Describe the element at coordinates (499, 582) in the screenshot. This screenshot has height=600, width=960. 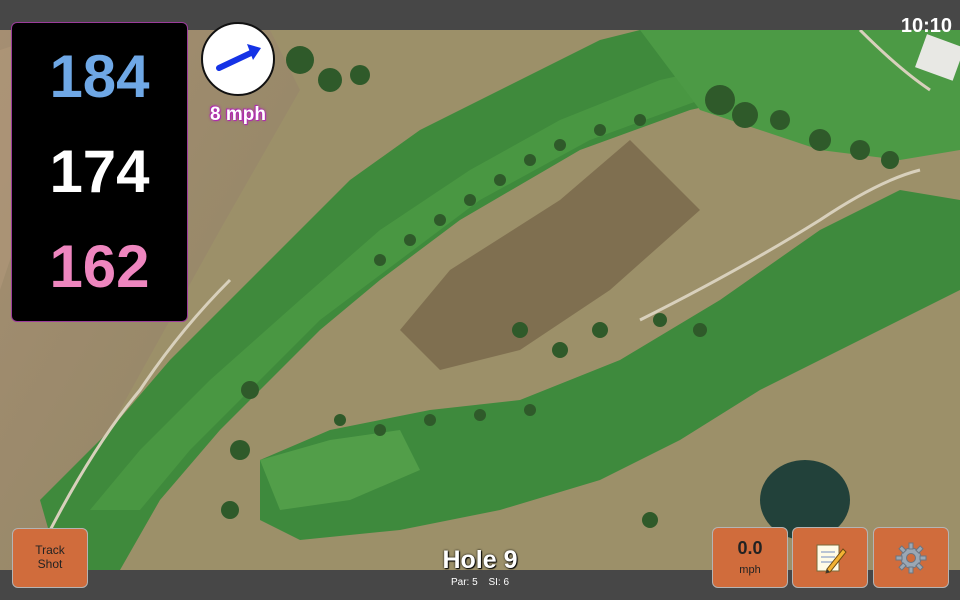
I see `si-label: SI: 6` at that location.